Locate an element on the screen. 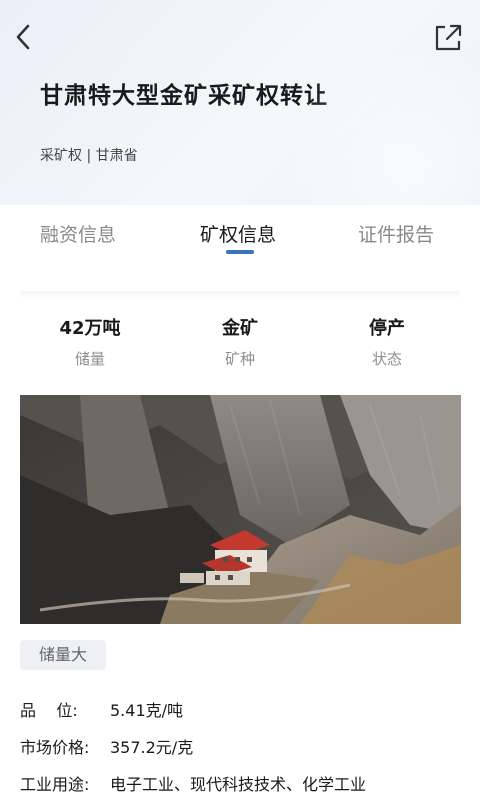 The image size is (480, 800). detail-grade: 品 位: 5.41克/吨 is located at coordinates (101, 709).